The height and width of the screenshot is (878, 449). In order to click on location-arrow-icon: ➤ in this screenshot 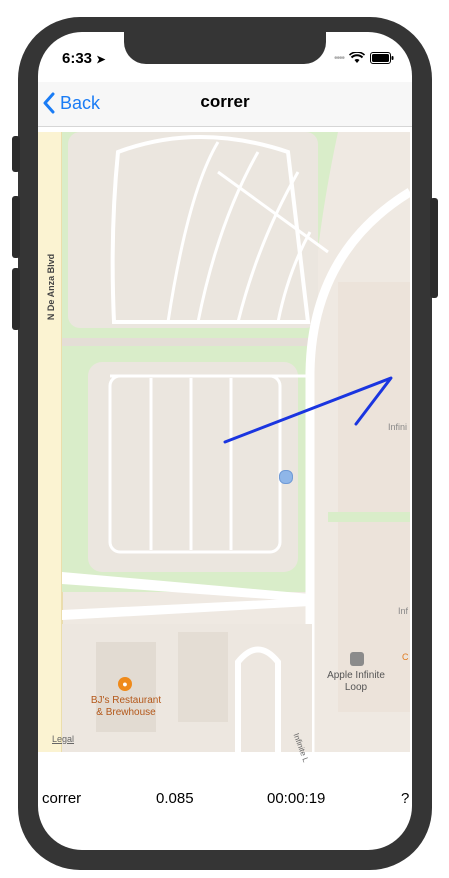, I will do `click(101, 60)`.